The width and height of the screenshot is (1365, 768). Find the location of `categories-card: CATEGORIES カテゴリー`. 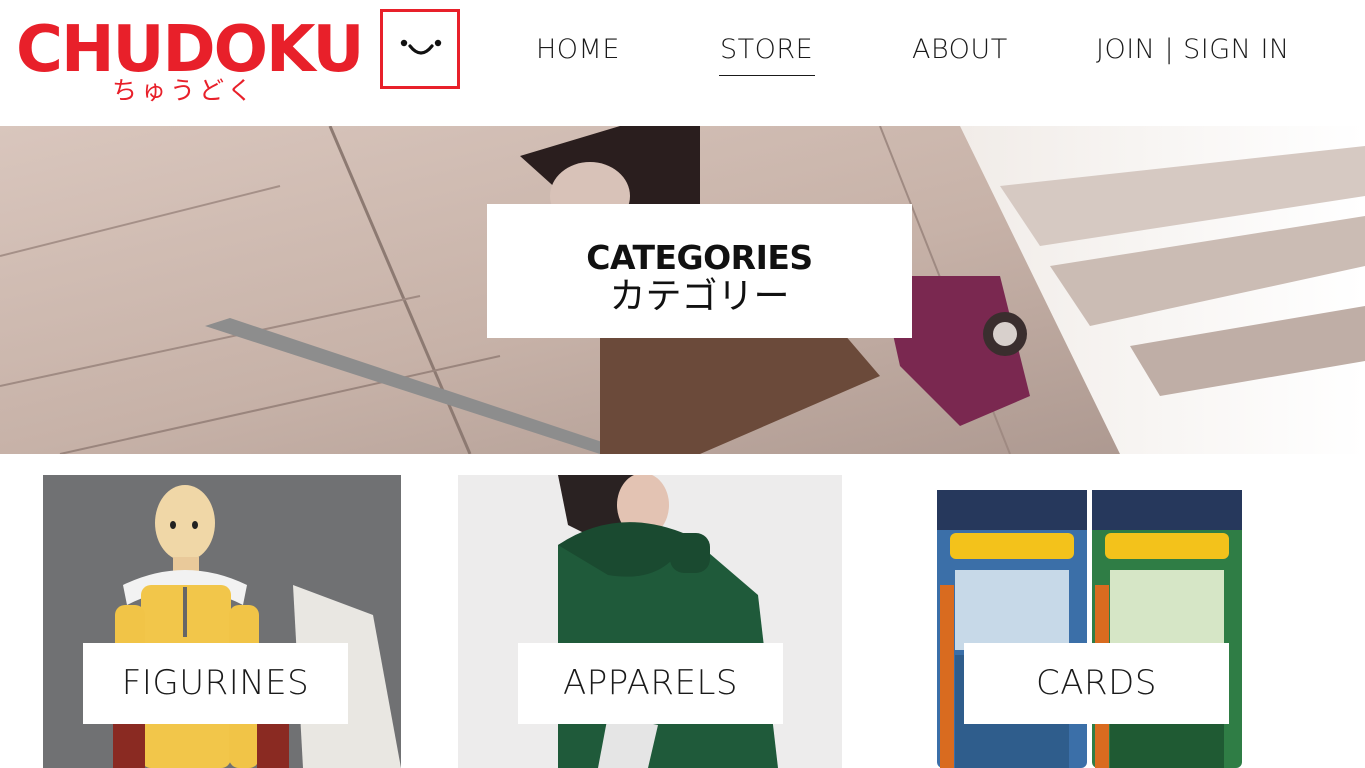

categories-card: CATEGORIES カテゴリー is located at coordinates (699, 271).